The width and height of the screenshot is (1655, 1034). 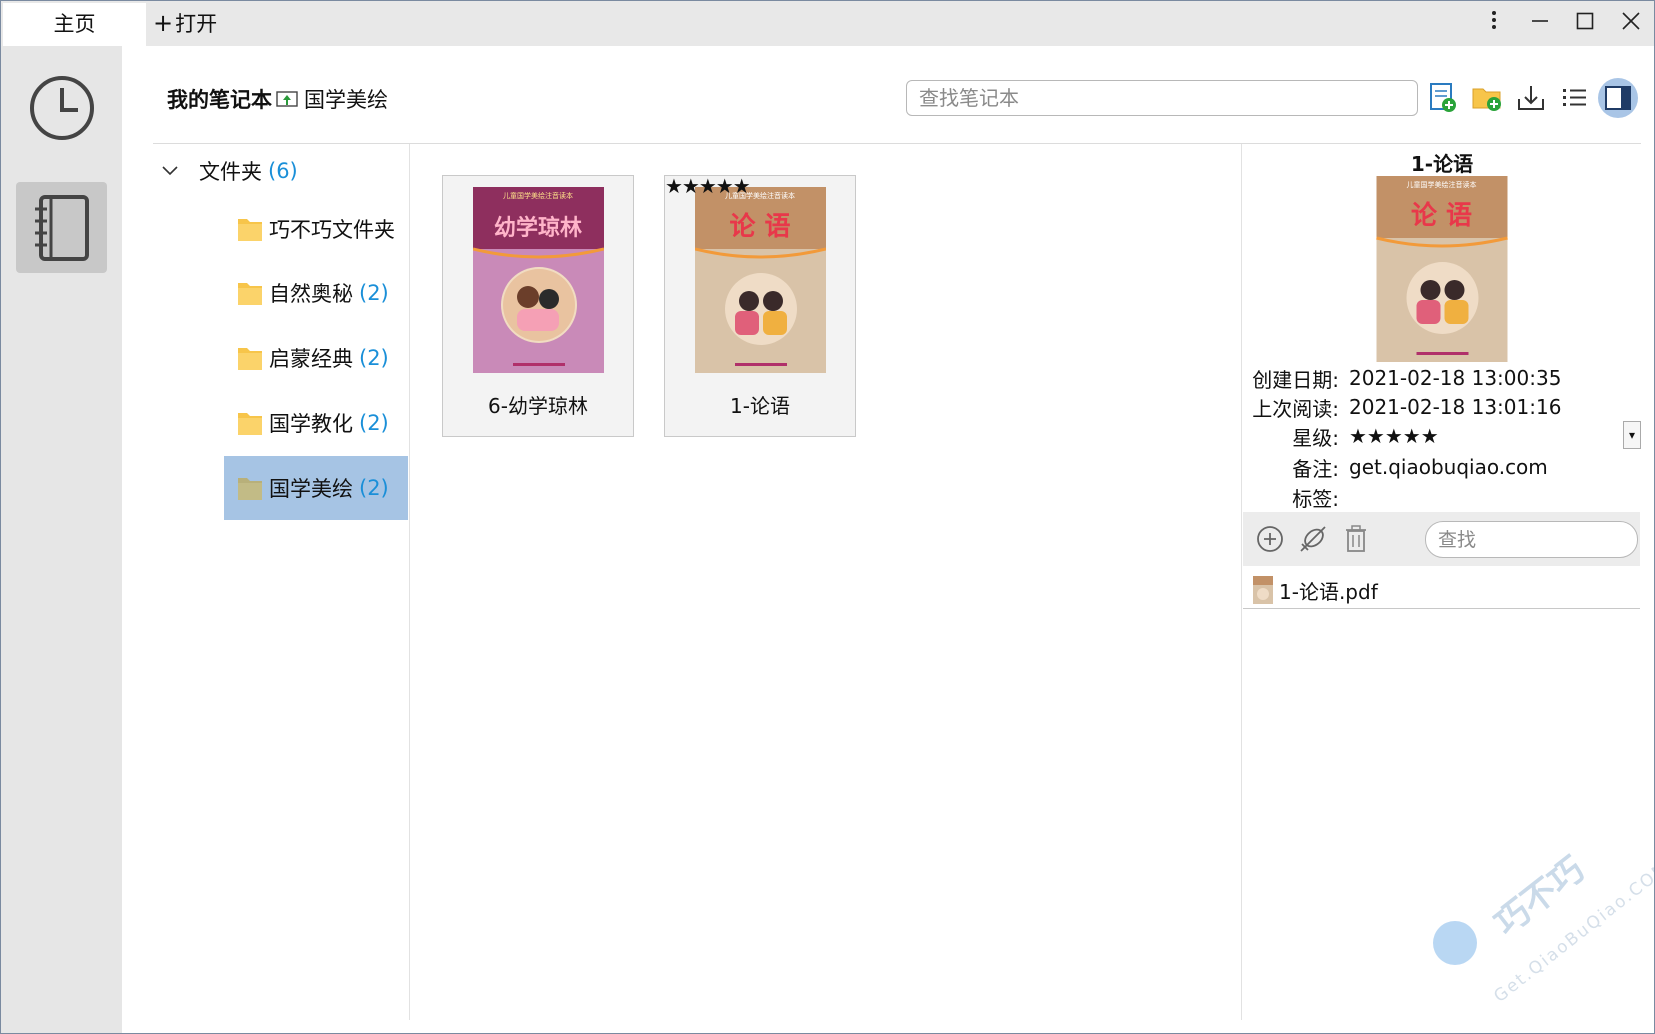 What do you see at coordinates (538, 280) in the screenshot?
I see `book-cover-image: 儿童国学美绘注音读本 幼学琼林` at bounding box center [538, 280].